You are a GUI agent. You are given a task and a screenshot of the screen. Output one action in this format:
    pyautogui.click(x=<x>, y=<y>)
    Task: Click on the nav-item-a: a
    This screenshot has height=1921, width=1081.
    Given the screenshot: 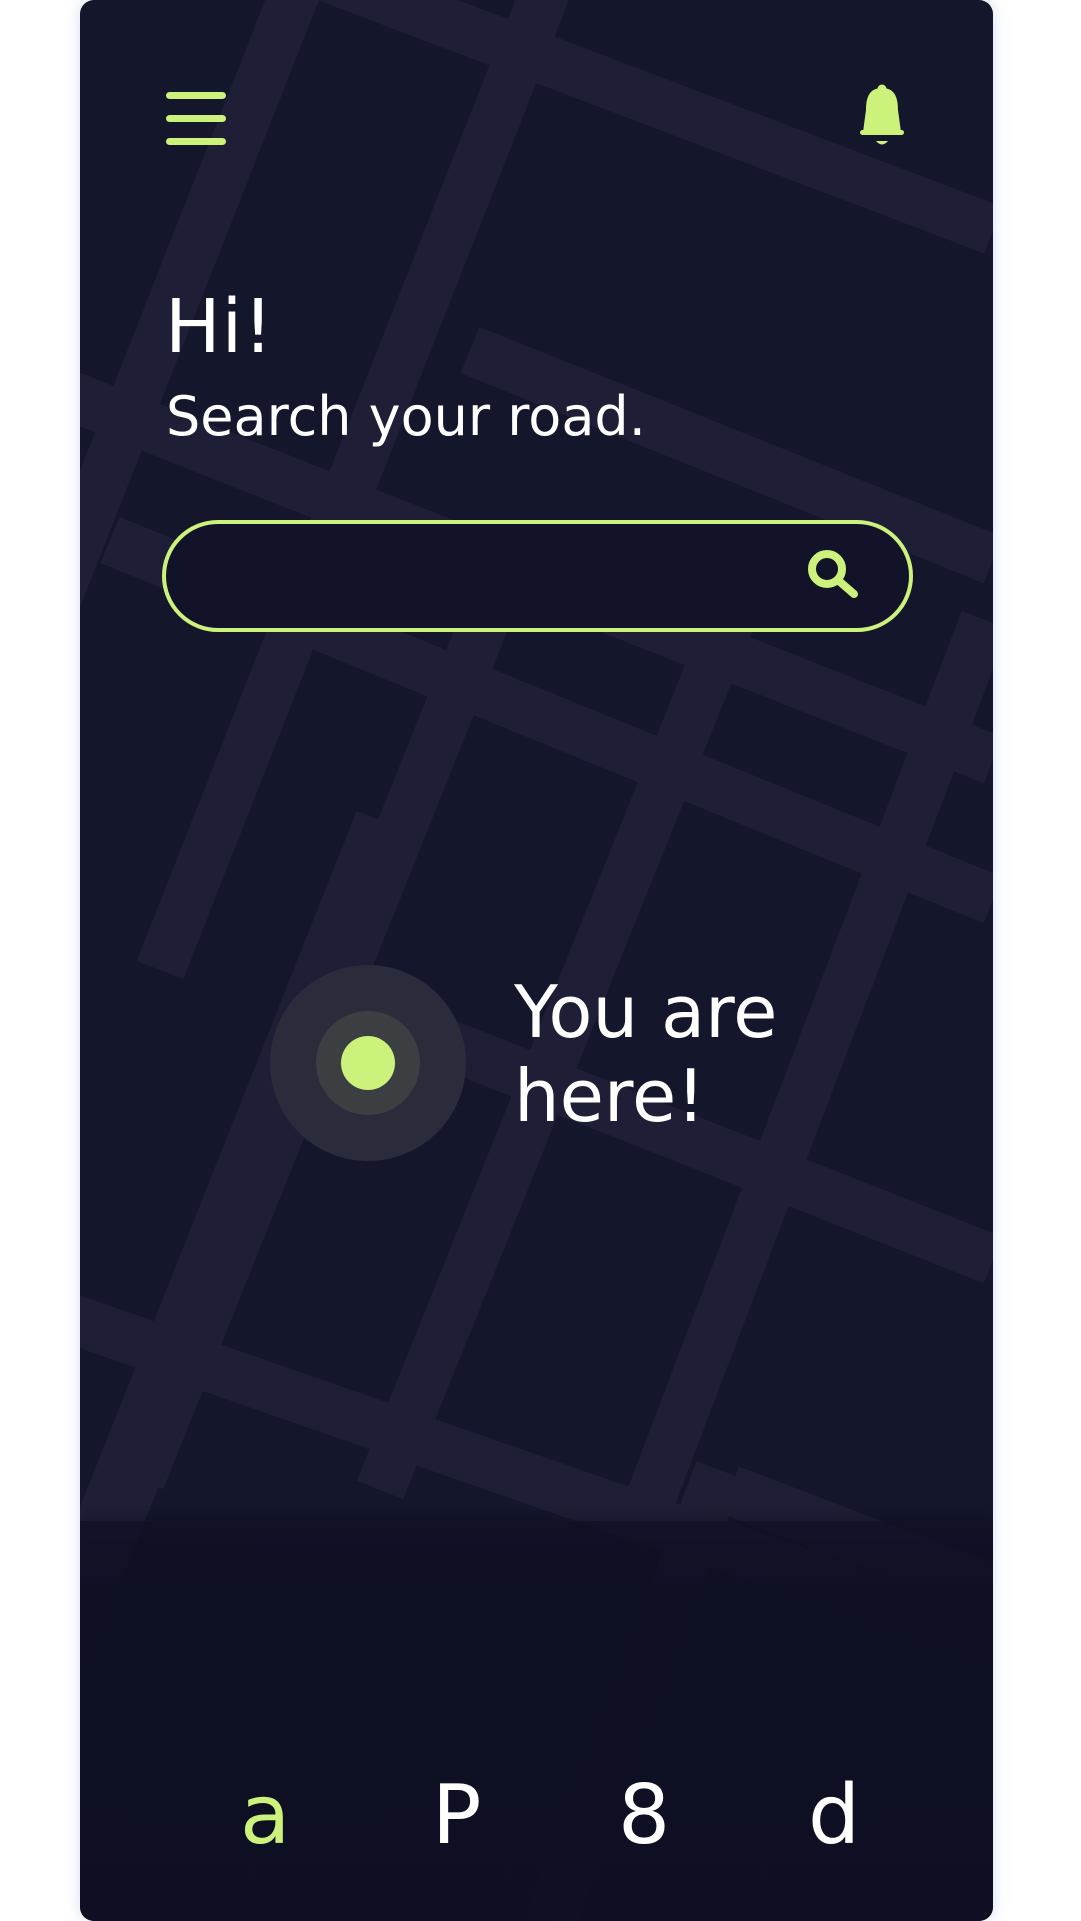 What is the action you would take?
    pyautogui.click(x=265, y=1816)
    